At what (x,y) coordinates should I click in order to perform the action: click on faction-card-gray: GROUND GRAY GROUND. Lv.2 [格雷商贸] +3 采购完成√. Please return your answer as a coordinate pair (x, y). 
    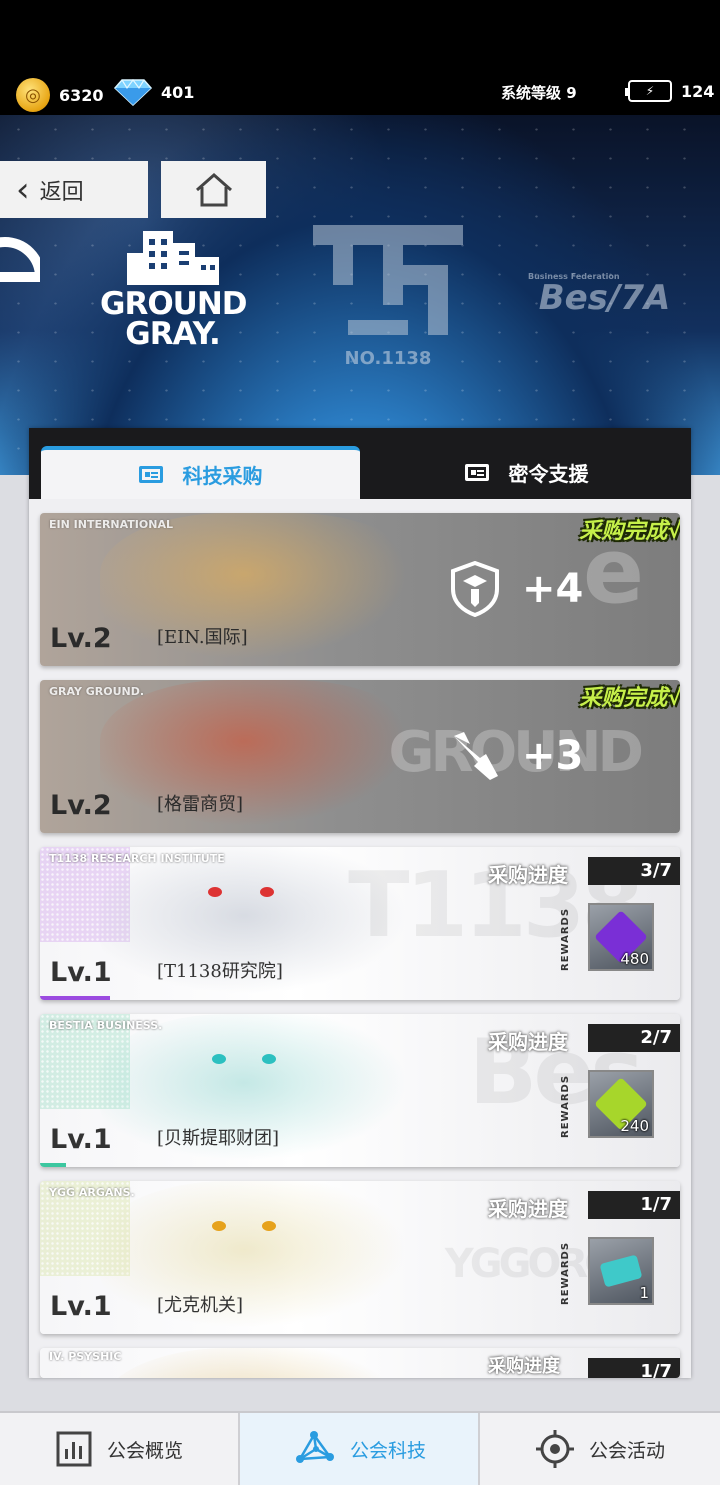
    Looking at the image, I should click on (360, 756).